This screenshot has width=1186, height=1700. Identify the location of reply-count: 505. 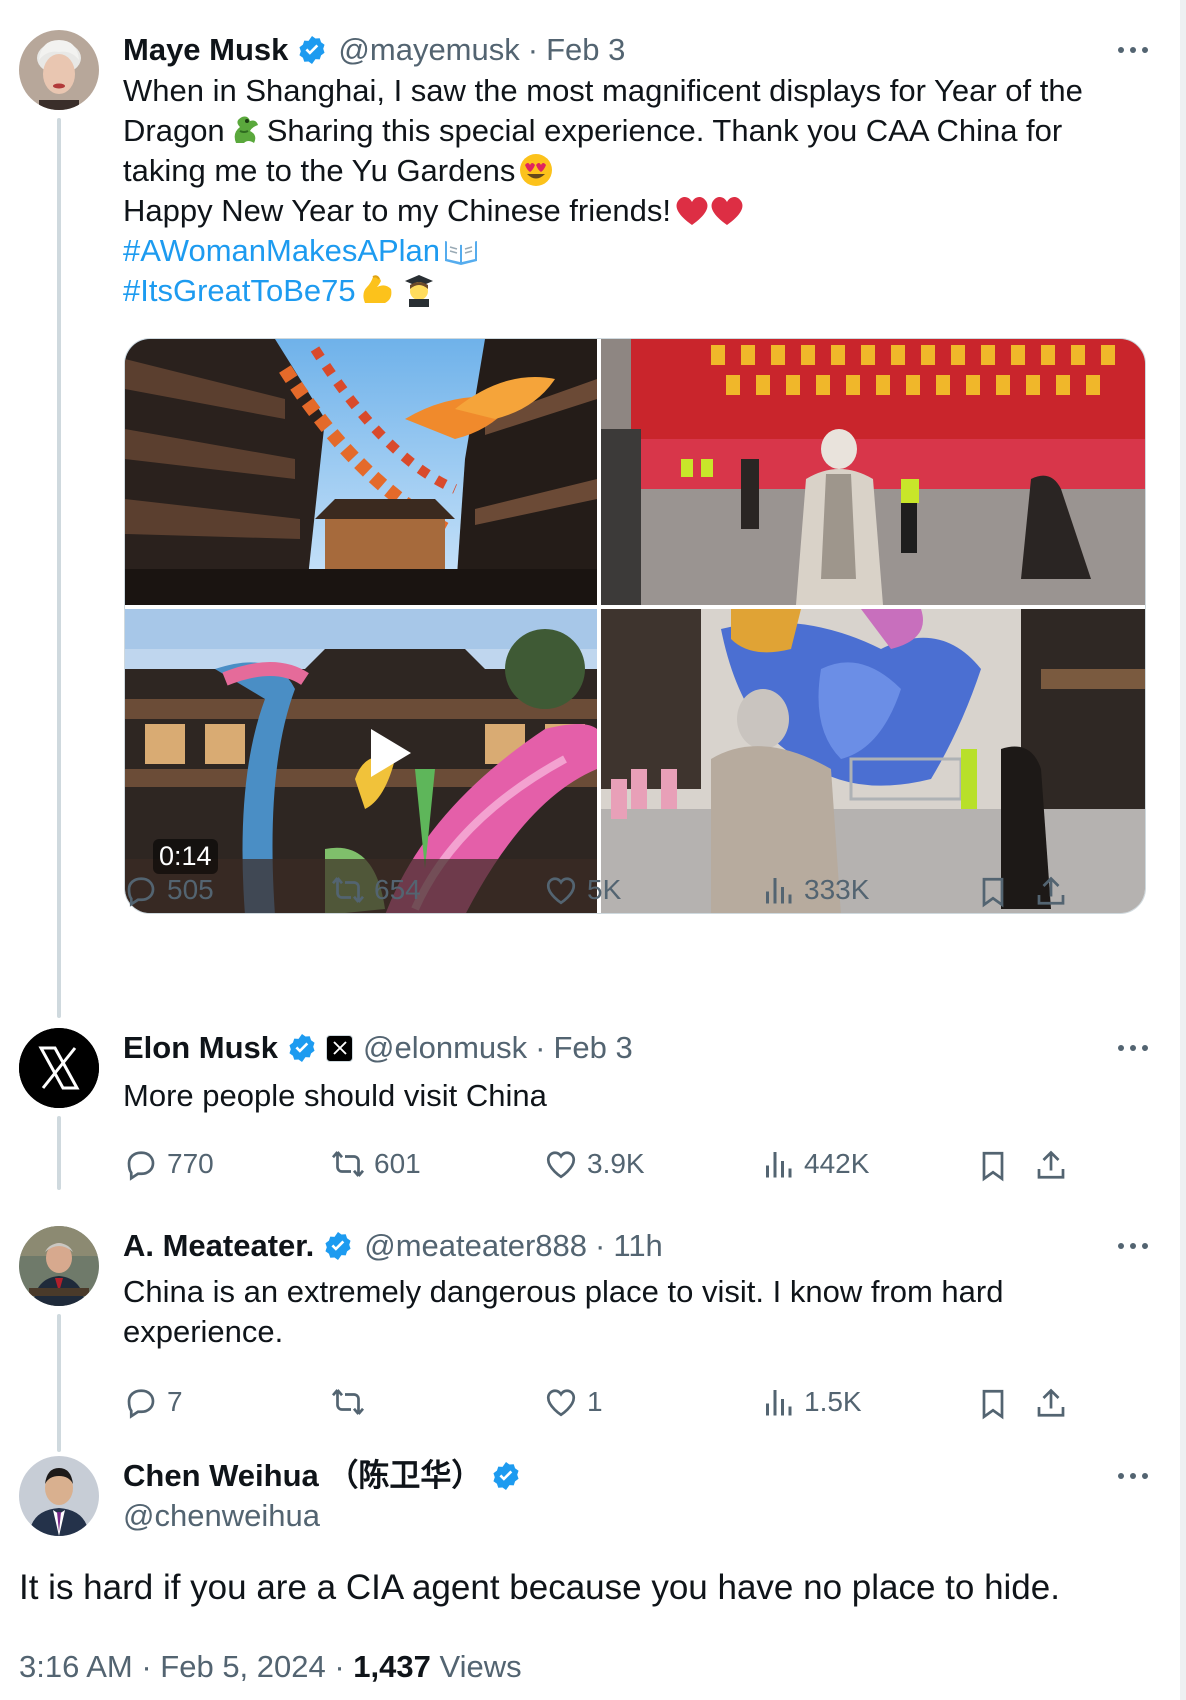
(190, 889).